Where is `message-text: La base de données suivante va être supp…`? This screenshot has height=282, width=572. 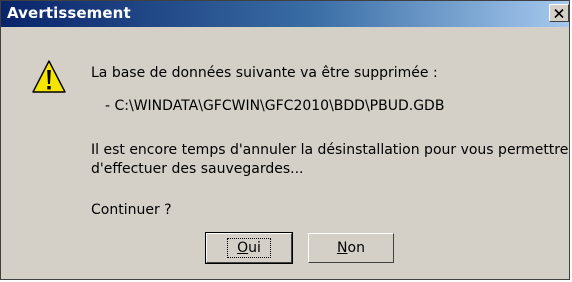
message-text: La base de données suivante va être supp… is located at coordinates (264, 73).